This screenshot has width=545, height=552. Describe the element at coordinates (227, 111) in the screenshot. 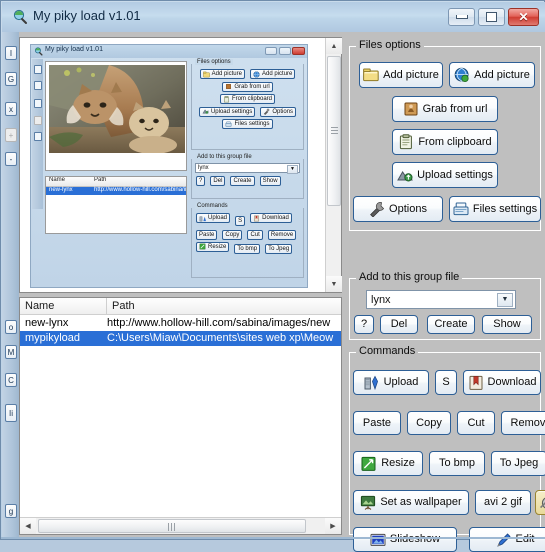

I see `mini-upload-settings-button: Upload settings` at that location.